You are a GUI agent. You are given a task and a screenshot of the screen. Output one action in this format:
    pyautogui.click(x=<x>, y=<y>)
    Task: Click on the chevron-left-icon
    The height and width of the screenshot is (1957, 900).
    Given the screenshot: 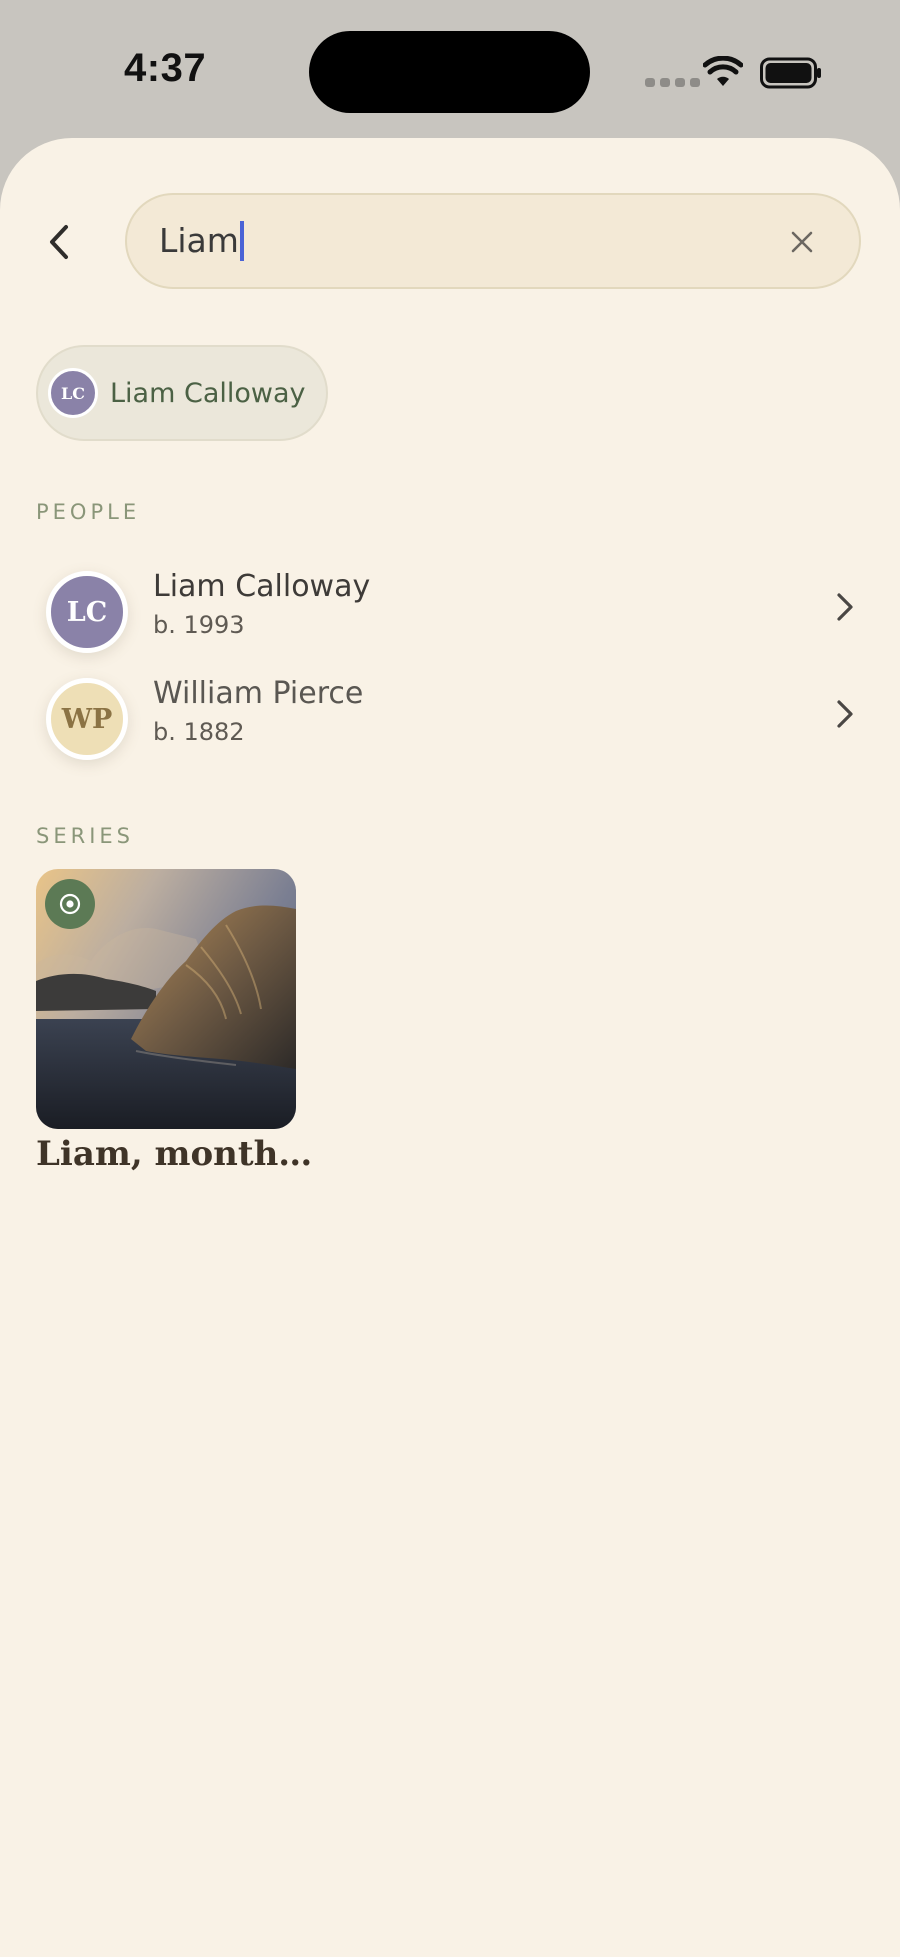 What is the action you would take?
    pyautogui.click(x=59, y=242)
    